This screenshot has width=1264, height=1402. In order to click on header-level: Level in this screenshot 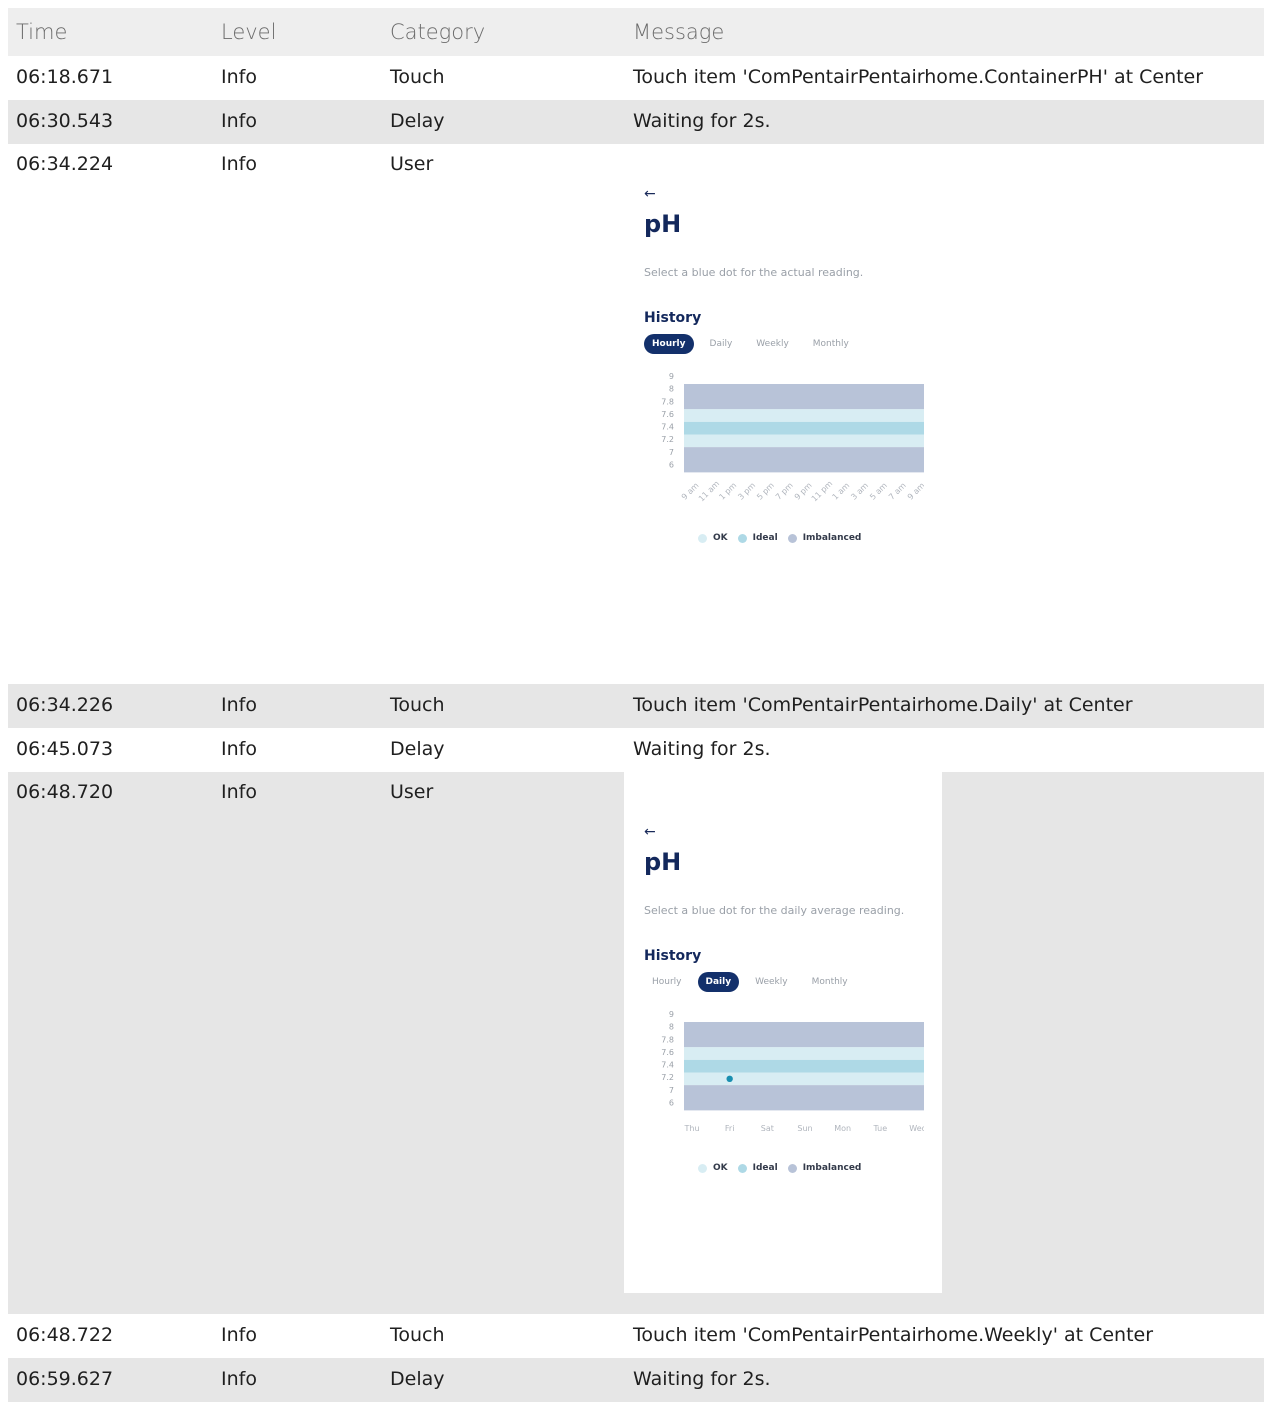, I will do `click(248, 26)`.